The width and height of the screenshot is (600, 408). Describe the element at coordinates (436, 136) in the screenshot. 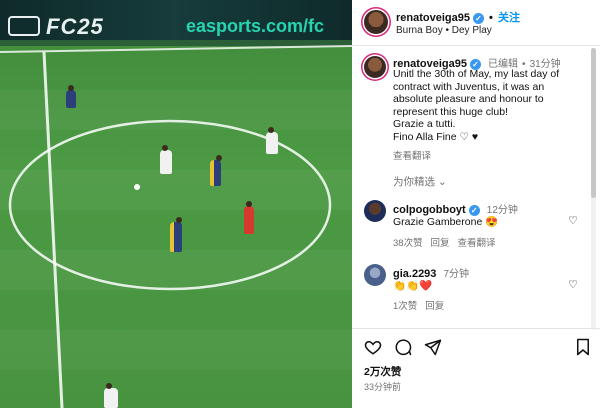

I see `caption-line: Fino Alla Fine ♡ ♥` at that location.